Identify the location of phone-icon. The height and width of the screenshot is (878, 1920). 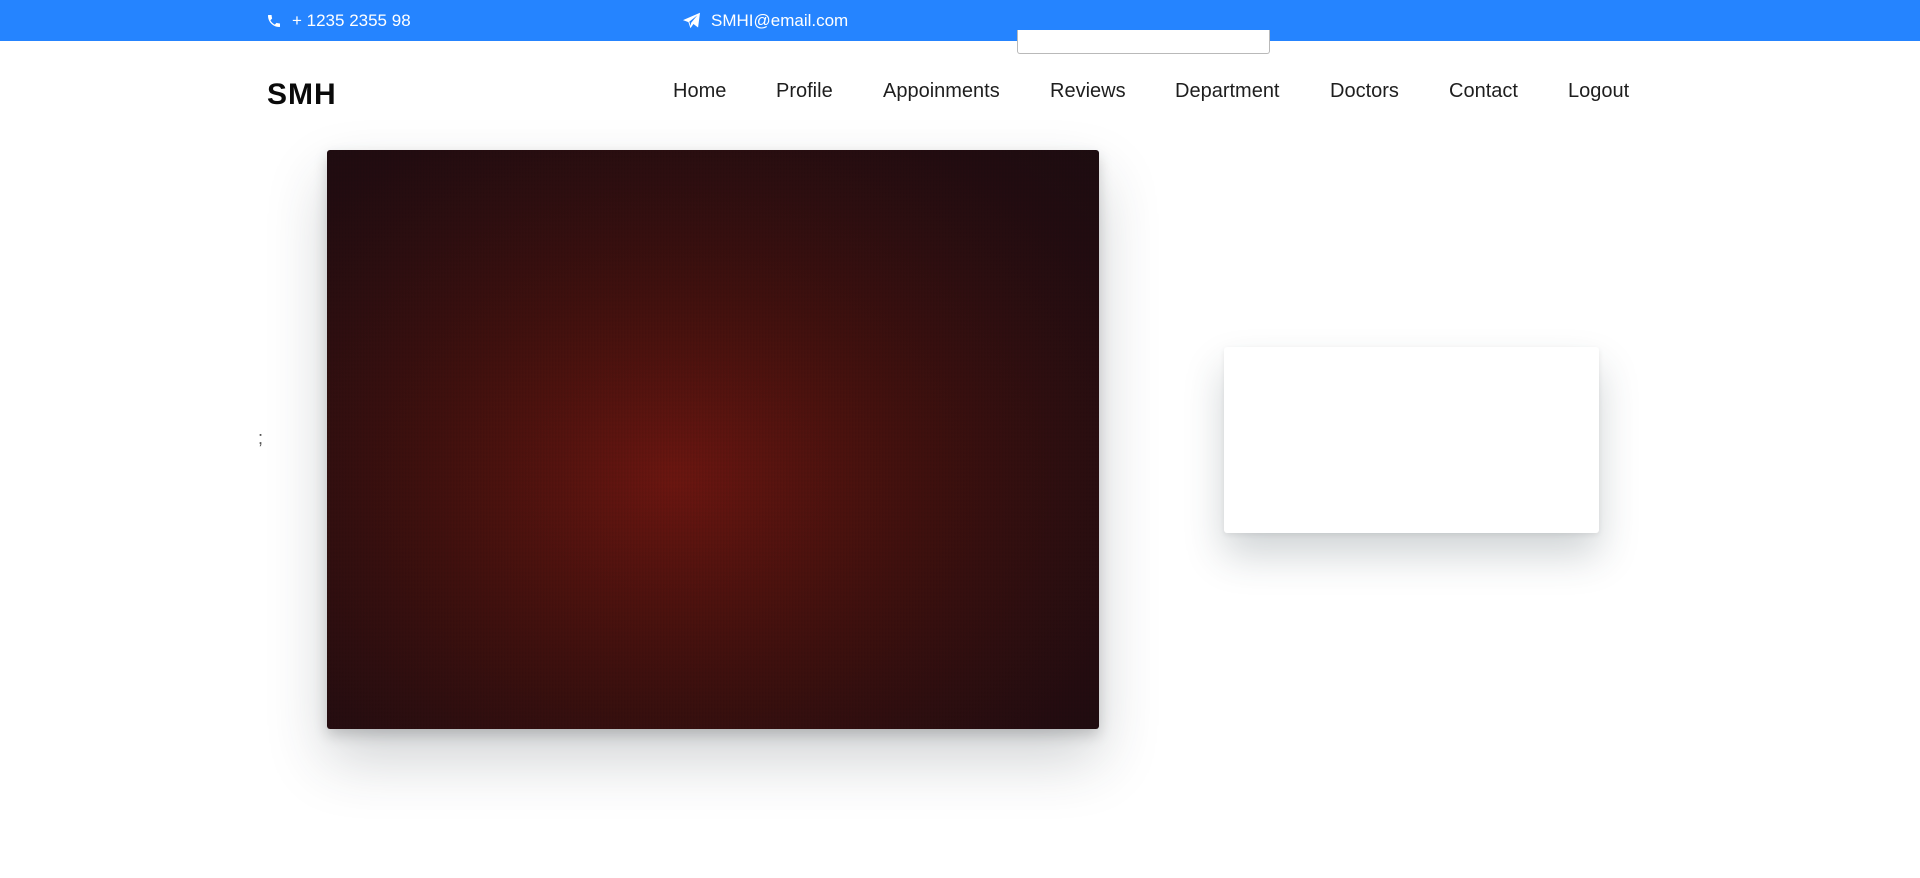
(274, 21).